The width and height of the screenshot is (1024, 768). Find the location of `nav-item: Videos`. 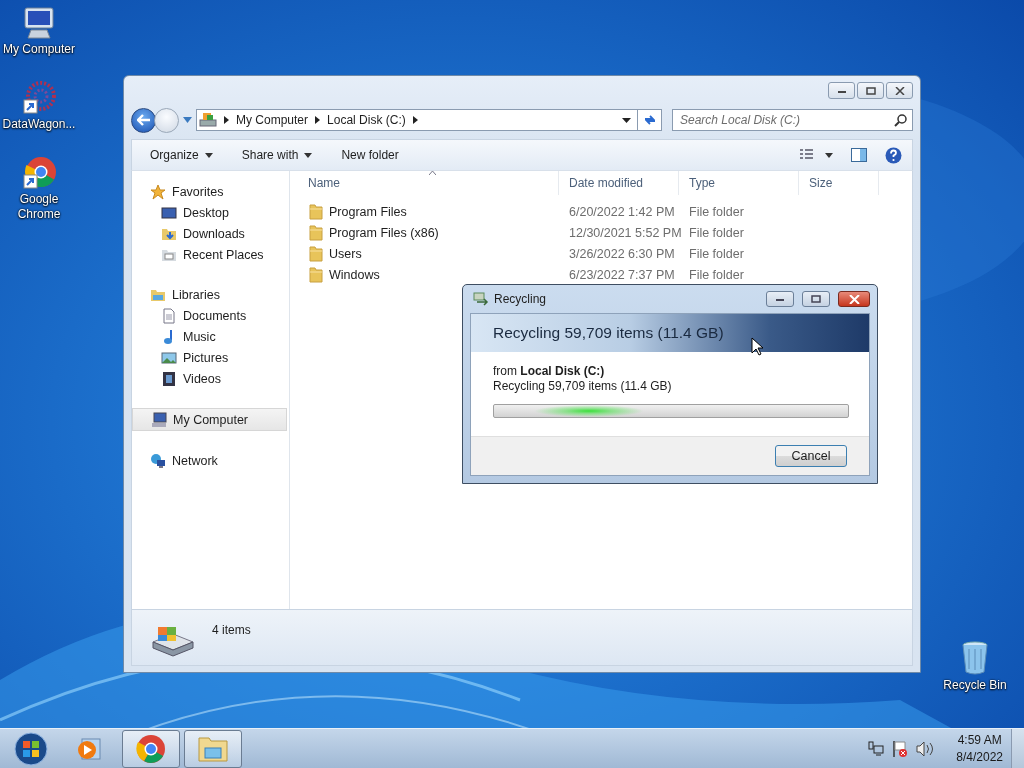

nav-item: Videos is located at coordinates (210, 378).